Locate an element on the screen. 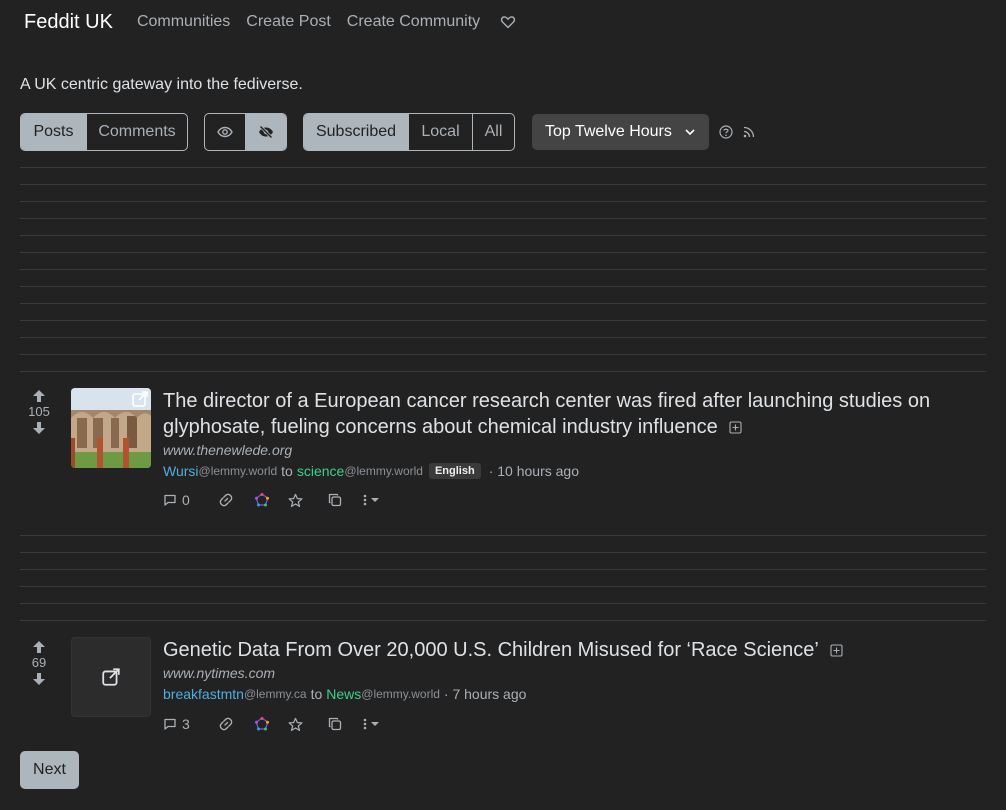 The width and height of the screenshot is (1006, 810). nav-create-community: Create Community is located at coordinates (413, 22).